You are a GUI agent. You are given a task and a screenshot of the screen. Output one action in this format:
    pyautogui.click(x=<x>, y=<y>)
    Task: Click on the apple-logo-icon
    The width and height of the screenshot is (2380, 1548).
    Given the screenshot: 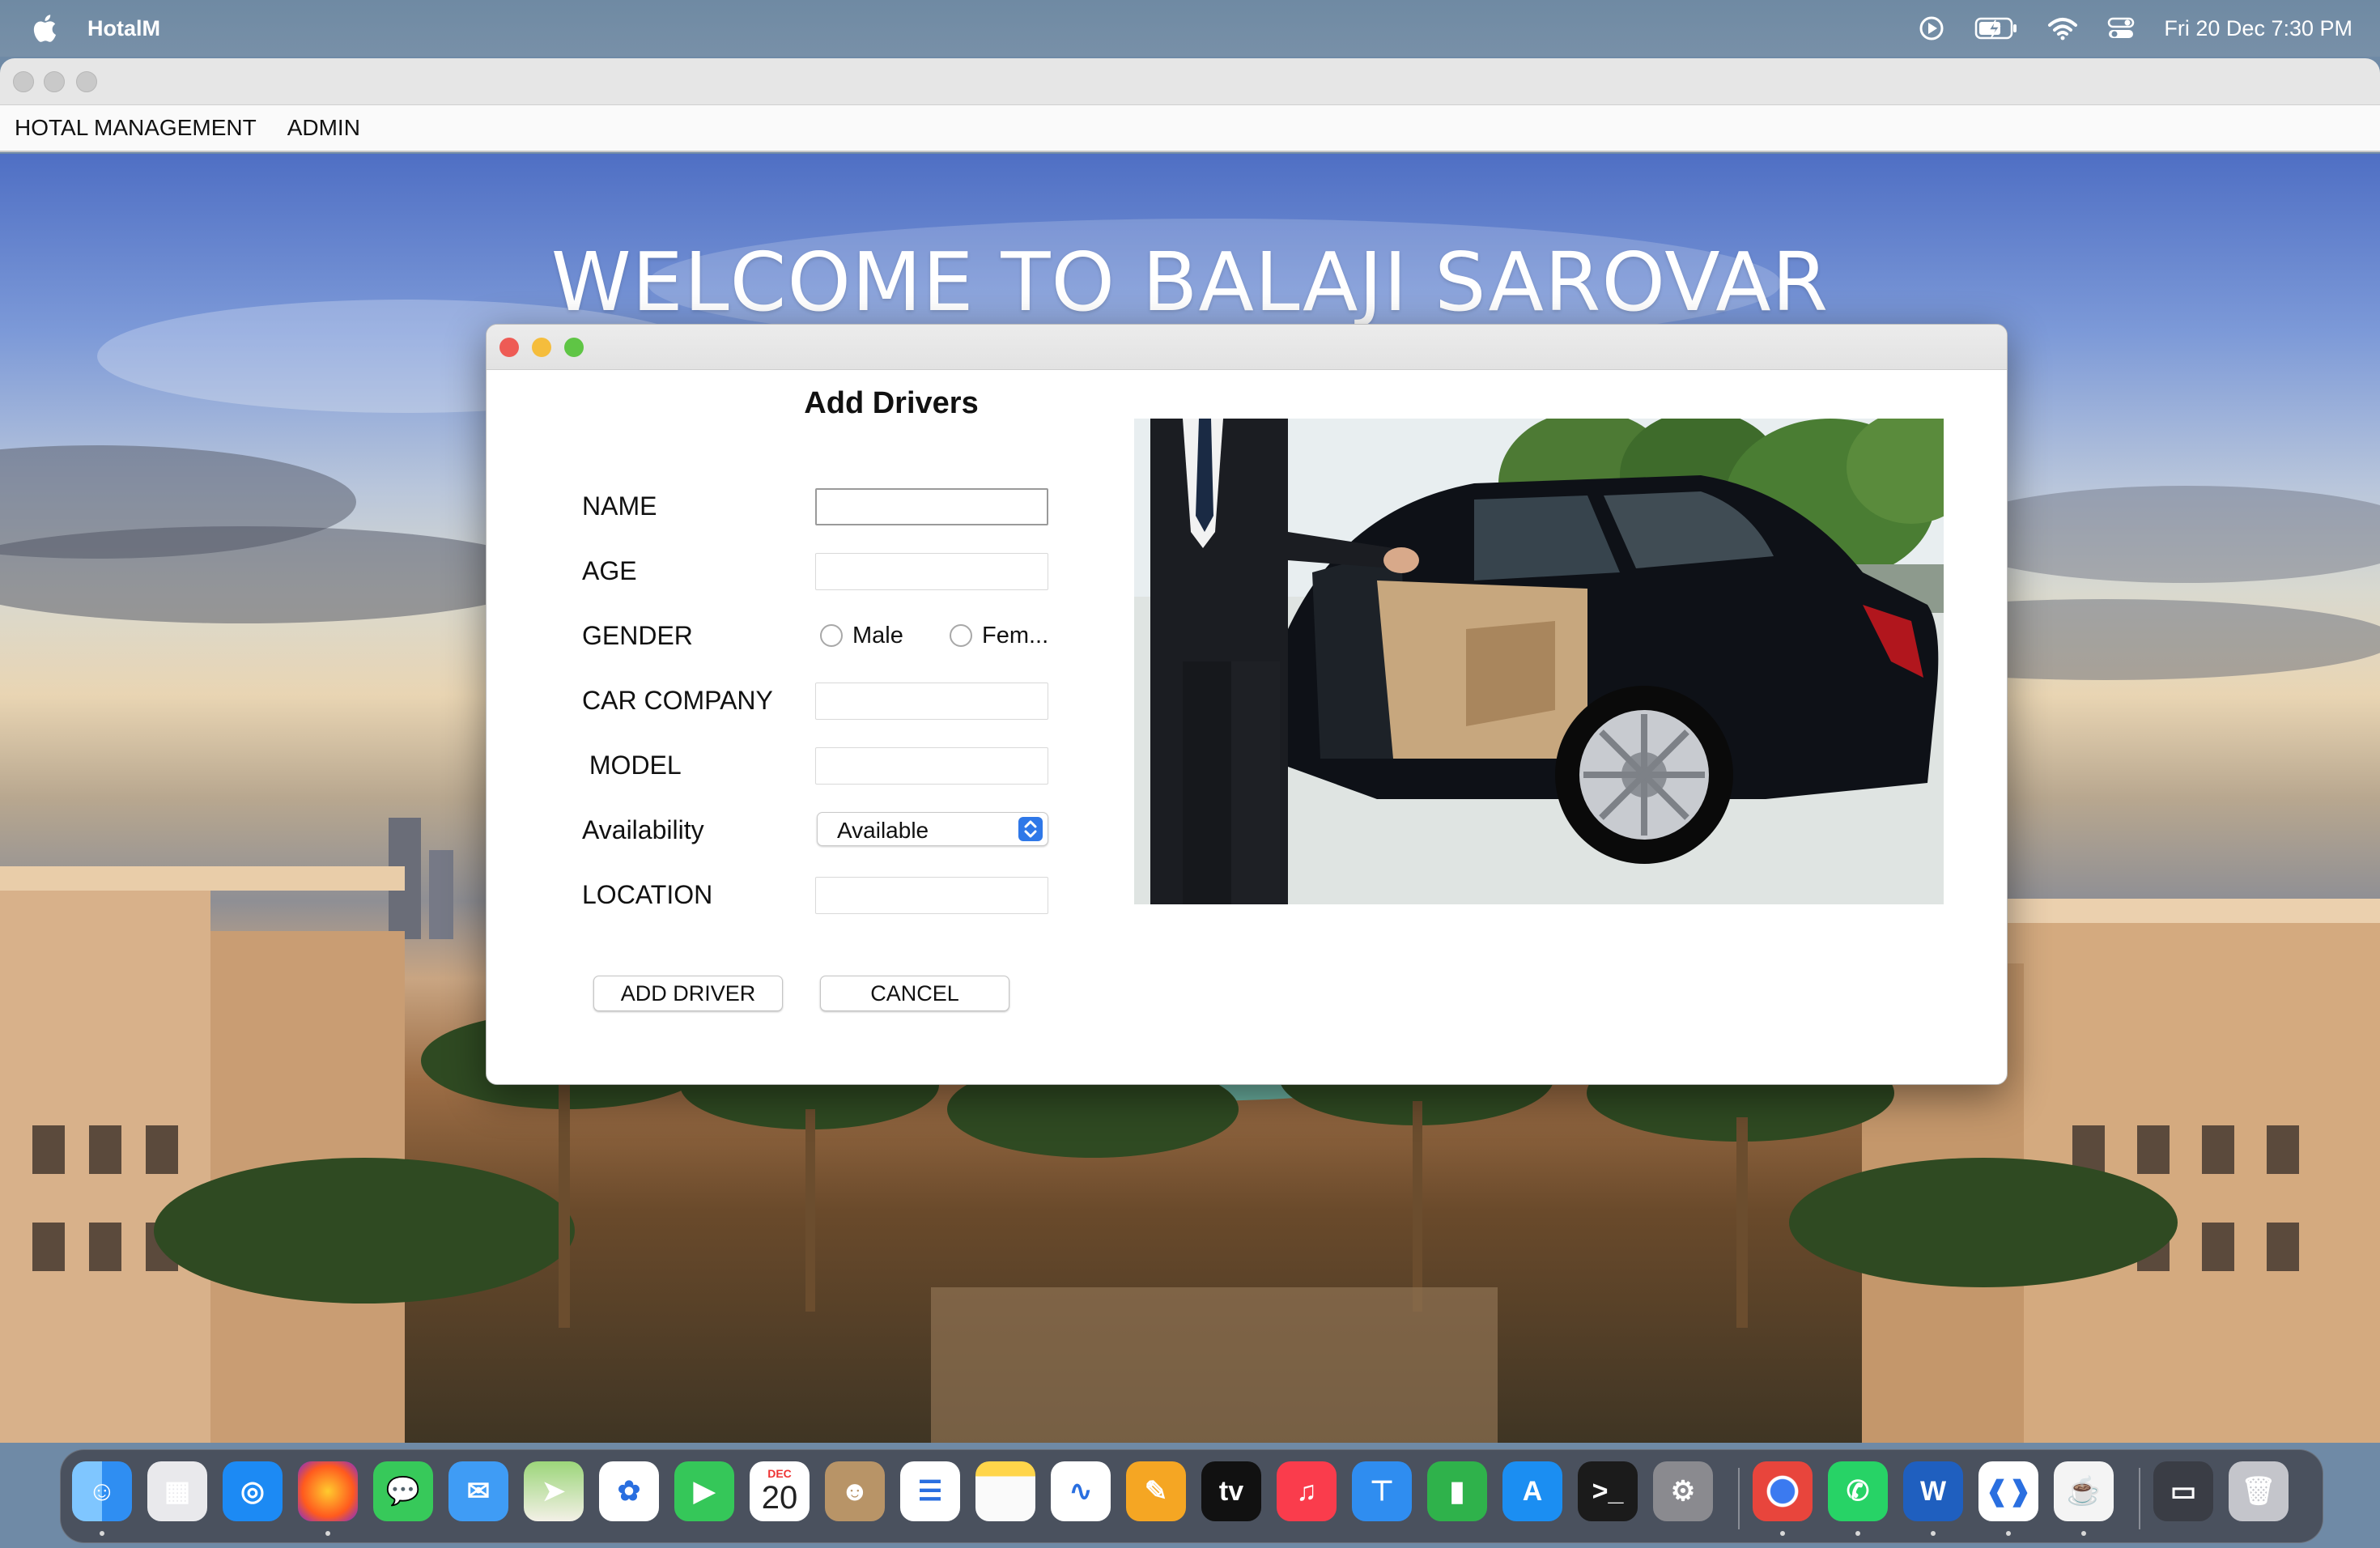 What is the action you would take?
    pyautogui.click(x=45, y=29)
    